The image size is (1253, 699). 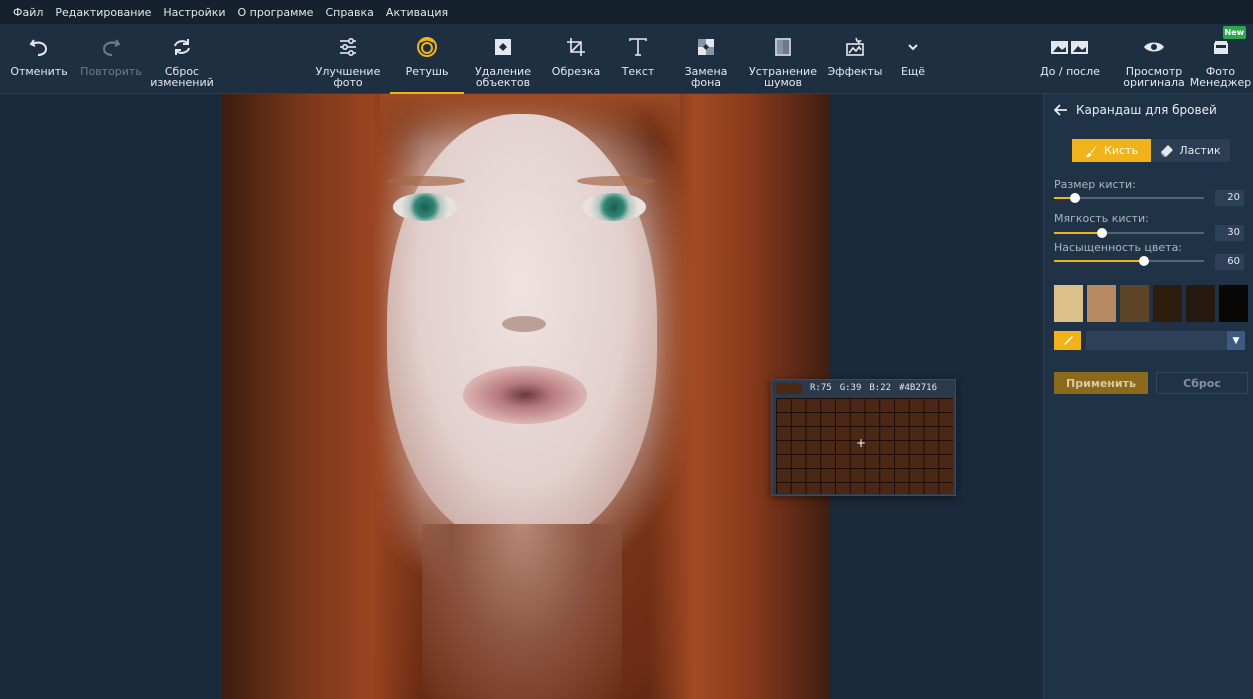 I want to click on retouch-button: Ретушь, so click(x=427, y=59).